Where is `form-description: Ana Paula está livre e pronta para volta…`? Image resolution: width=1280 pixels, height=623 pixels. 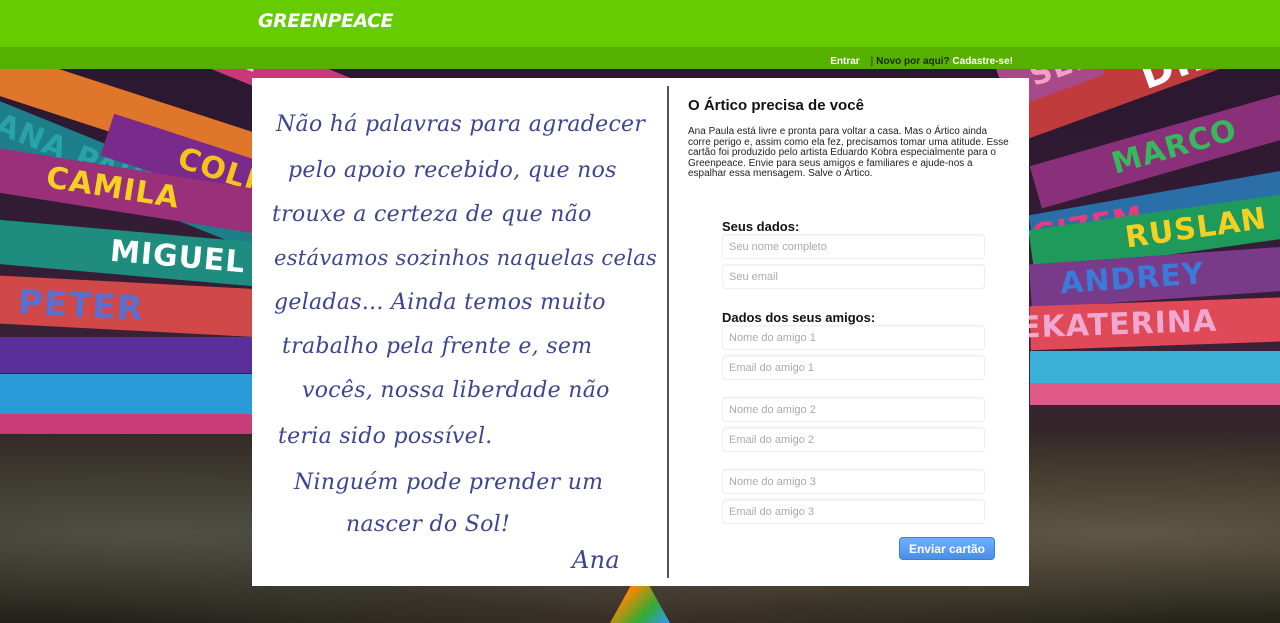 form-description: Ana Paula está livre e pronta para volta… is located at coordinates (848, 153).